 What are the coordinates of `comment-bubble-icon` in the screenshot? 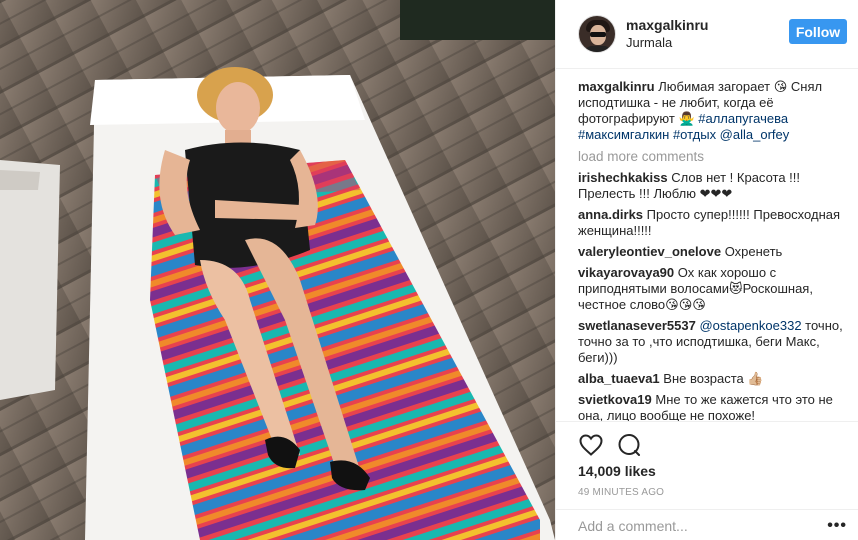 It's located at (629, 445).